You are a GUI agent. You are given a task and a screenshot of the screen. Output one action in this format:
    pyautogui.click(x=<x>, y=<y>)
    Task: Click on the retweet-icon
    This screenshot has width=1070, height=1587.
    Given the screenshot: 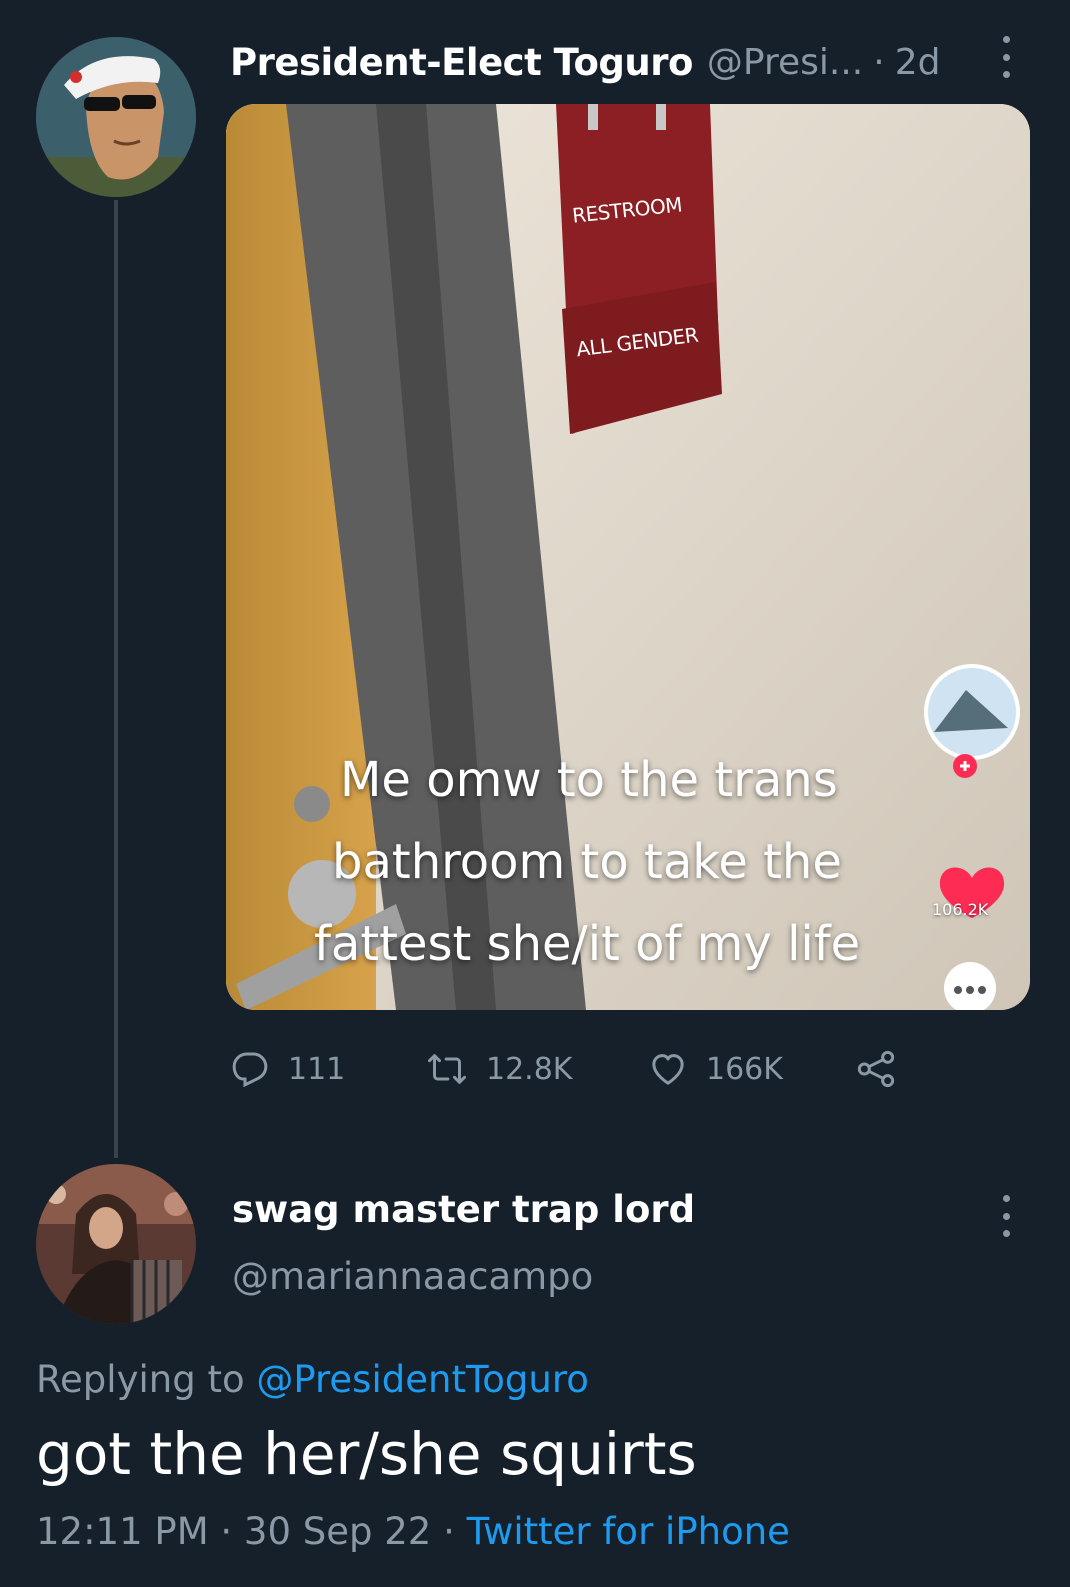 What is the action you would take?
    pyautogui.click(x=447, y=1069)
    